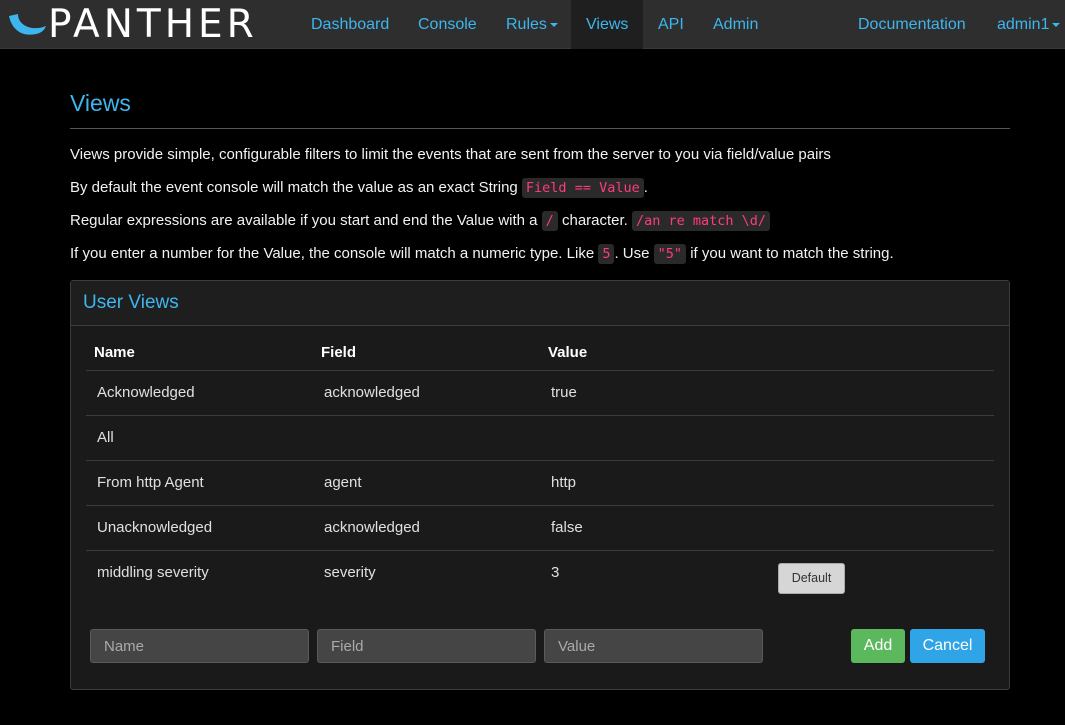  I want to click on nav-console: Console, so click(447, 24).